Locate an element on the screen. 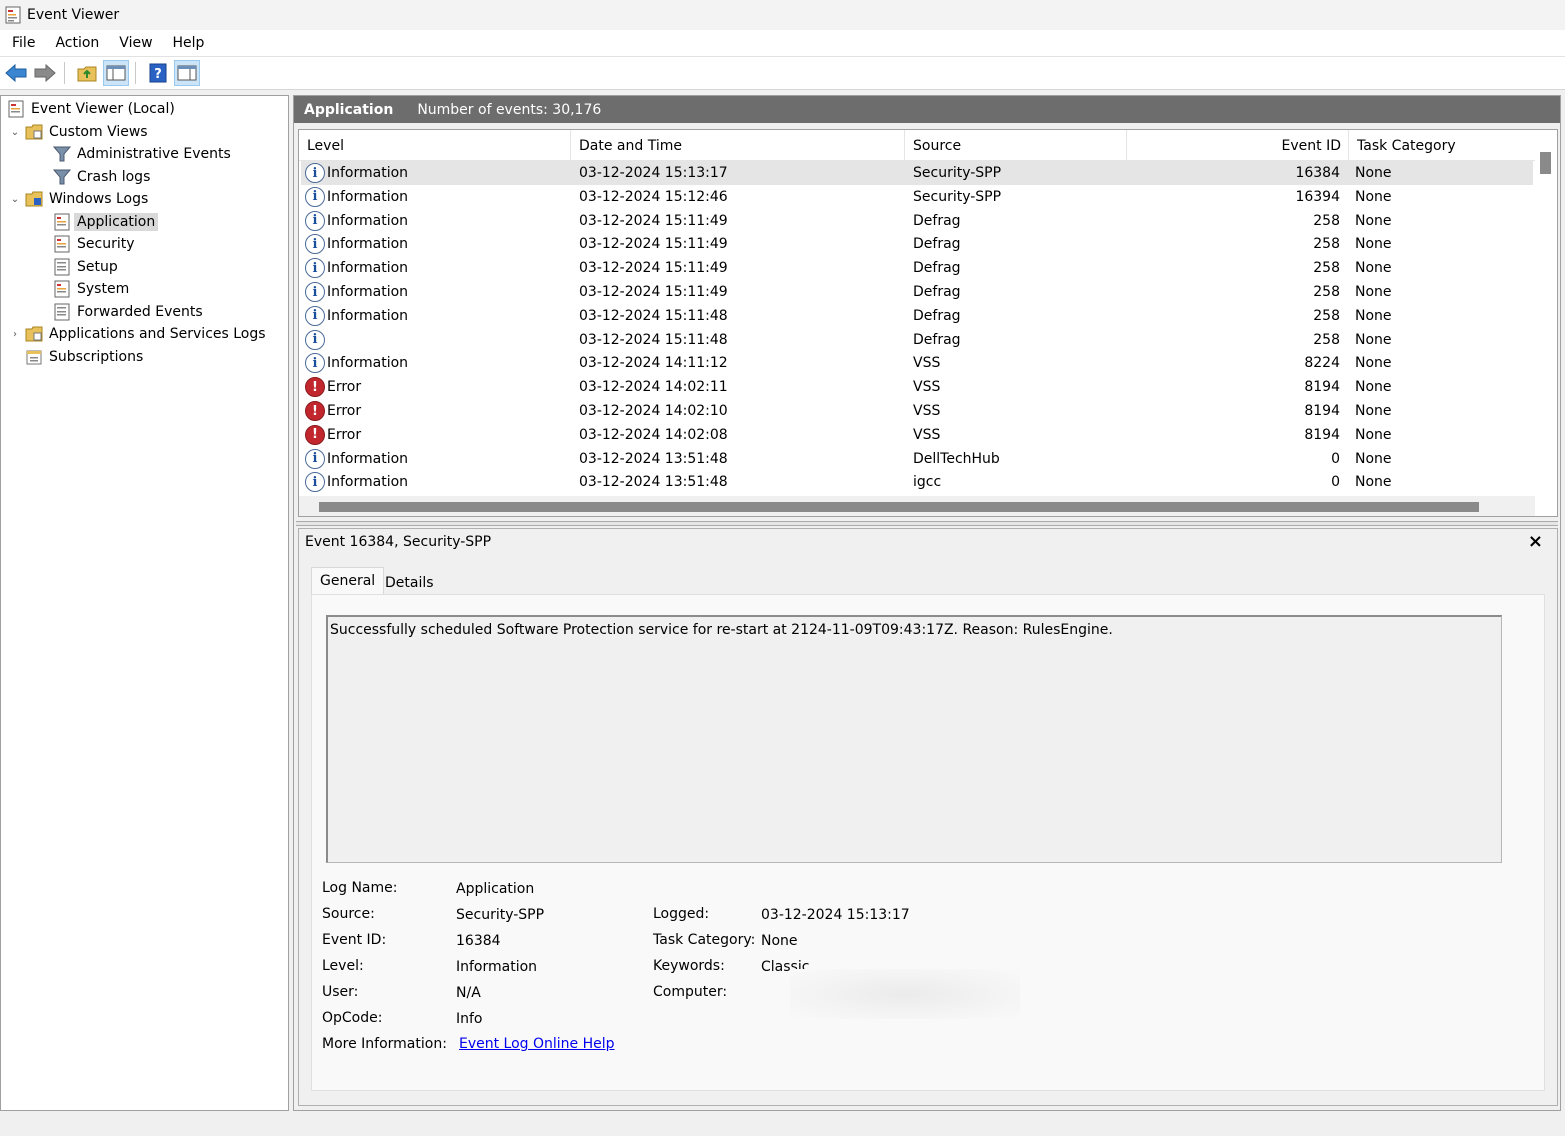 The height and width of the screenshot is (1136, 1565). collapsed-chevron-icon: › is located at coordinates (15, 334).